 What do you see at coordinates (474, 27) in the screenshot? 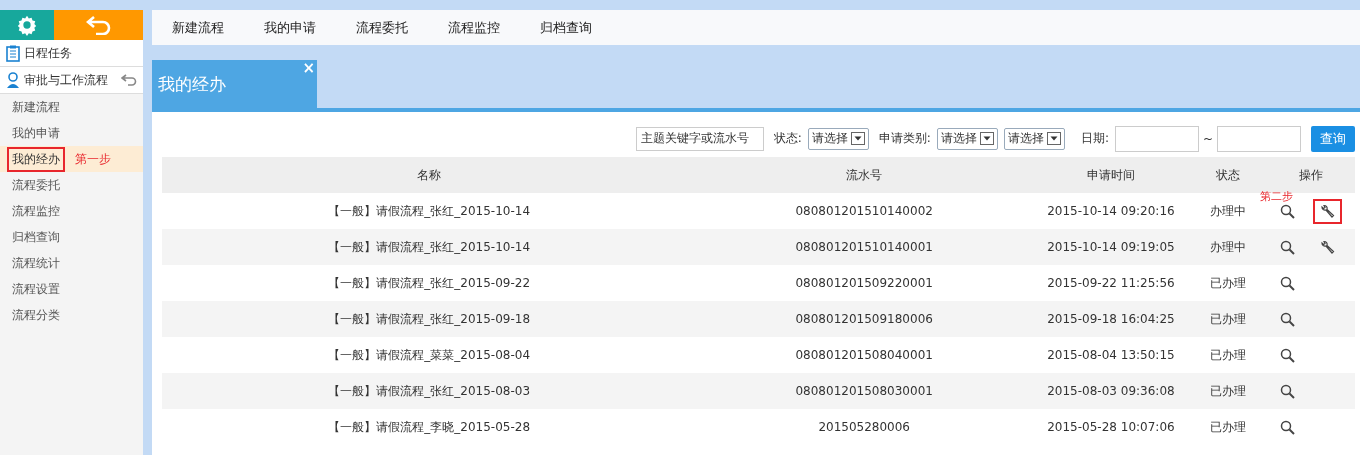
I see `nav-link: 流程监控` at bounding box center [474, 27].